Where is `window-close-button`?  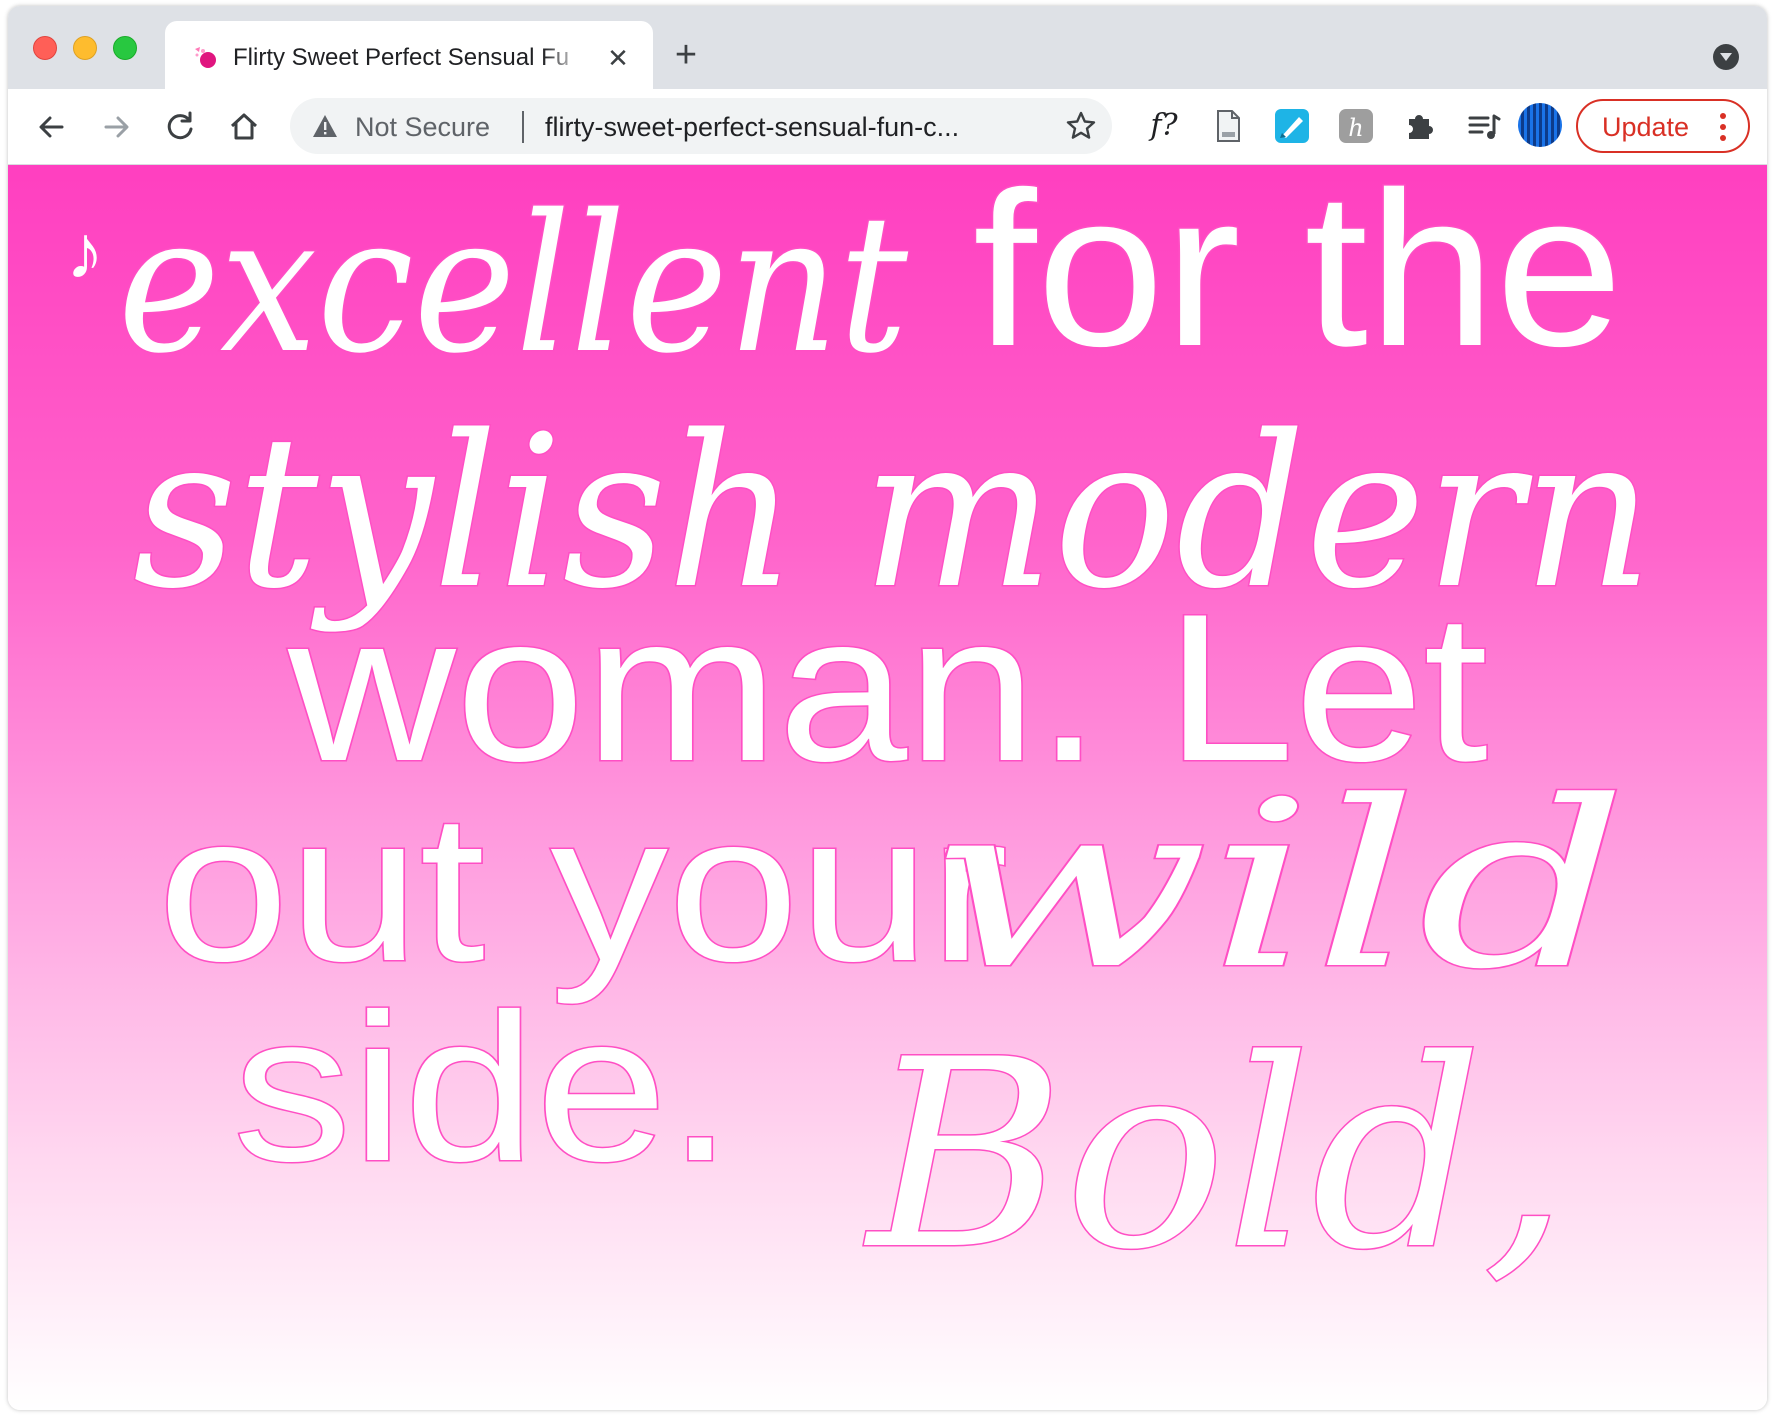 window-close-button is located at coordinates (45, 48).